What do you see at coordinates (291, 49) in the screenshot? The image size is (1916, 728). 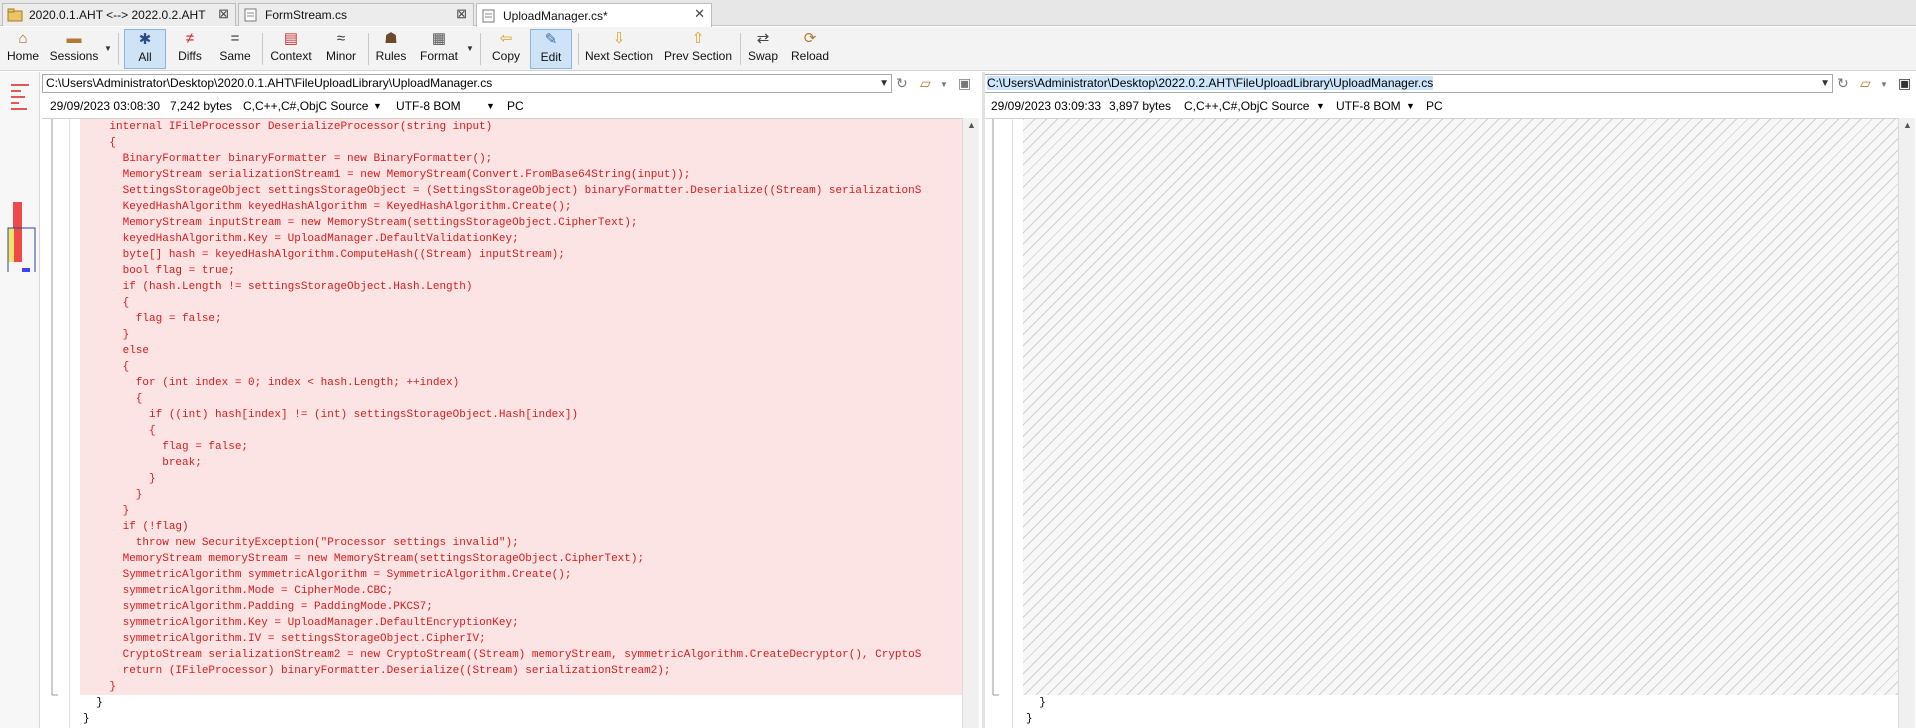 I see `context-button: ▤ Context` at bounding box center [291, 49].